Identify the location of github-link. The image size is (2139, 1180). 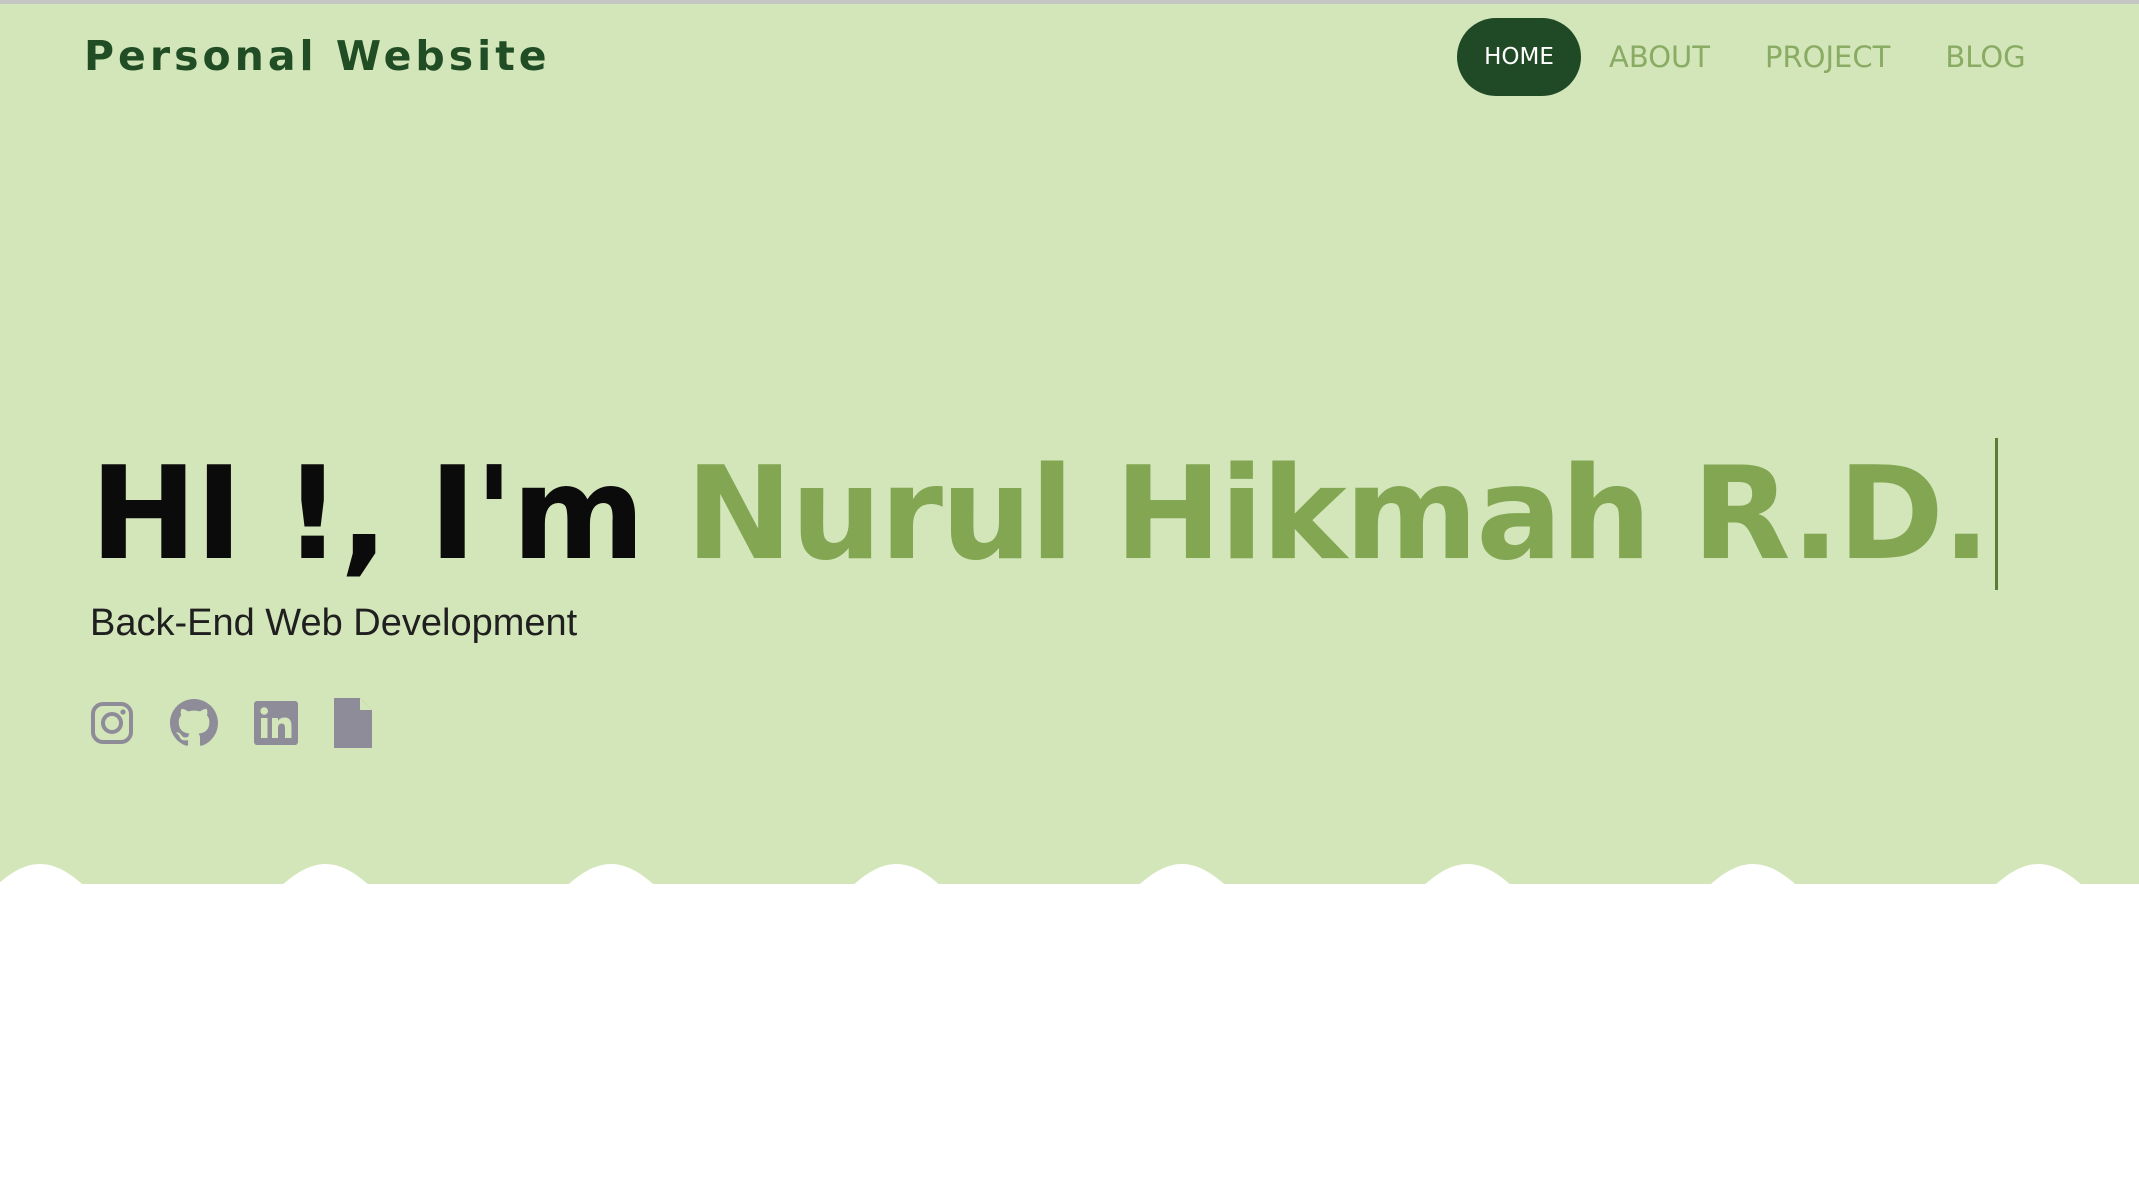
(194, 723).